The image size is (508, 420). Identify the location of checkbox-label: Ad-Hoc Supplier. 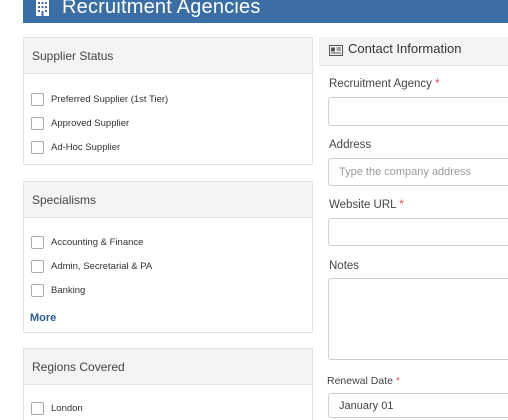
(86, 147).